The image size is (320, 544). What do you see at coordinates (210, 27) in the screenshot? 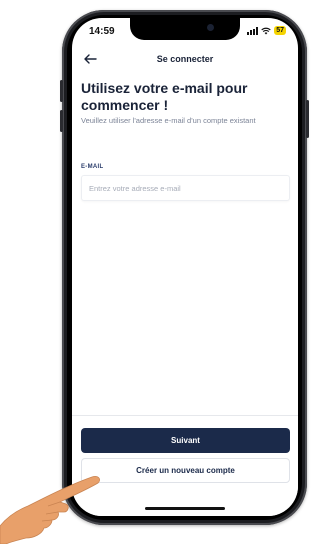
I see `camera-icon` at bounding box center [210, 27].